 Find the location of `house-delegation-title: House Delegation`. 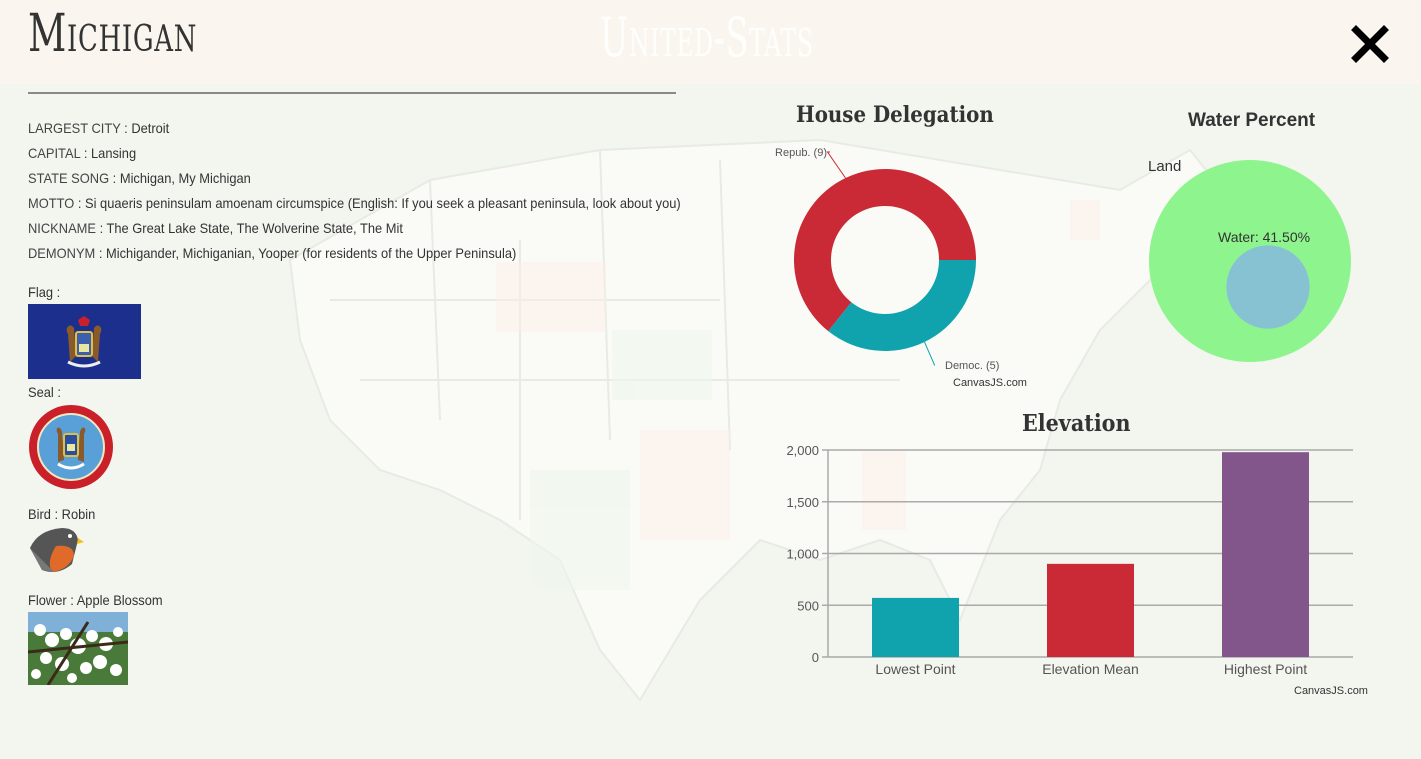

house-delegation-title: House Delegation is located at coordinates (895, 115).